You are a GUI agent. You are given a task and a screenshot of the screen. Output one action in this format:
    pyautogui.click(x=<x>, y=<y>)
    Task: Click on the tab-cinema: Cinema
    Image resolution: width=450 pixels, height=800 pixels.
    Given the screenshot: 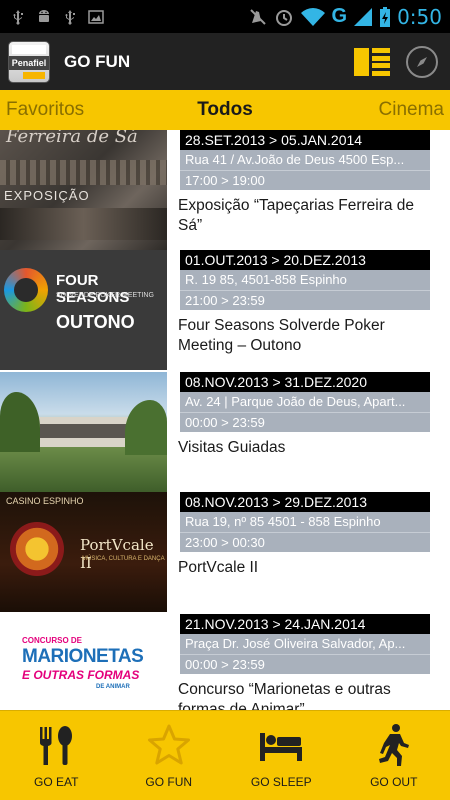 What is the action you would take?
    pyautogui.click(x=411, y=110)
    